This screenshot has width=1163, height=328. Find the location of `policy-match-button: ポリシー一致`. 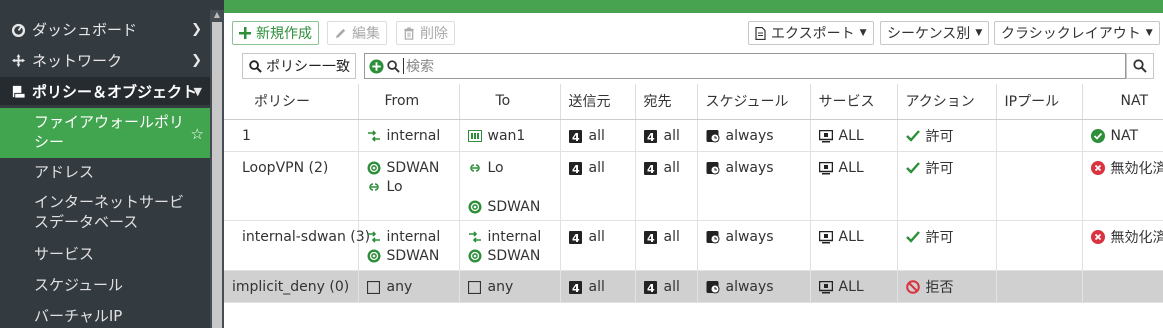

policy-match-button: ポリシー一致 is located at coordinates (299, 66).